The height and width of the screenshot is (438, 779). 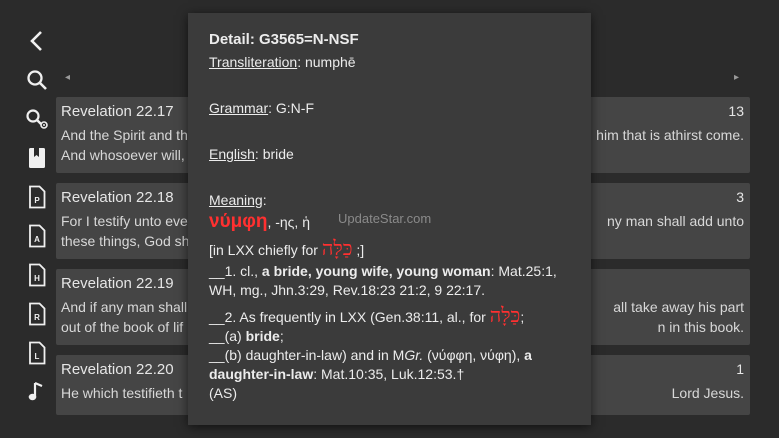 I want to click on verse-reference: Revelation 22.19, so click(x=117, y=283).